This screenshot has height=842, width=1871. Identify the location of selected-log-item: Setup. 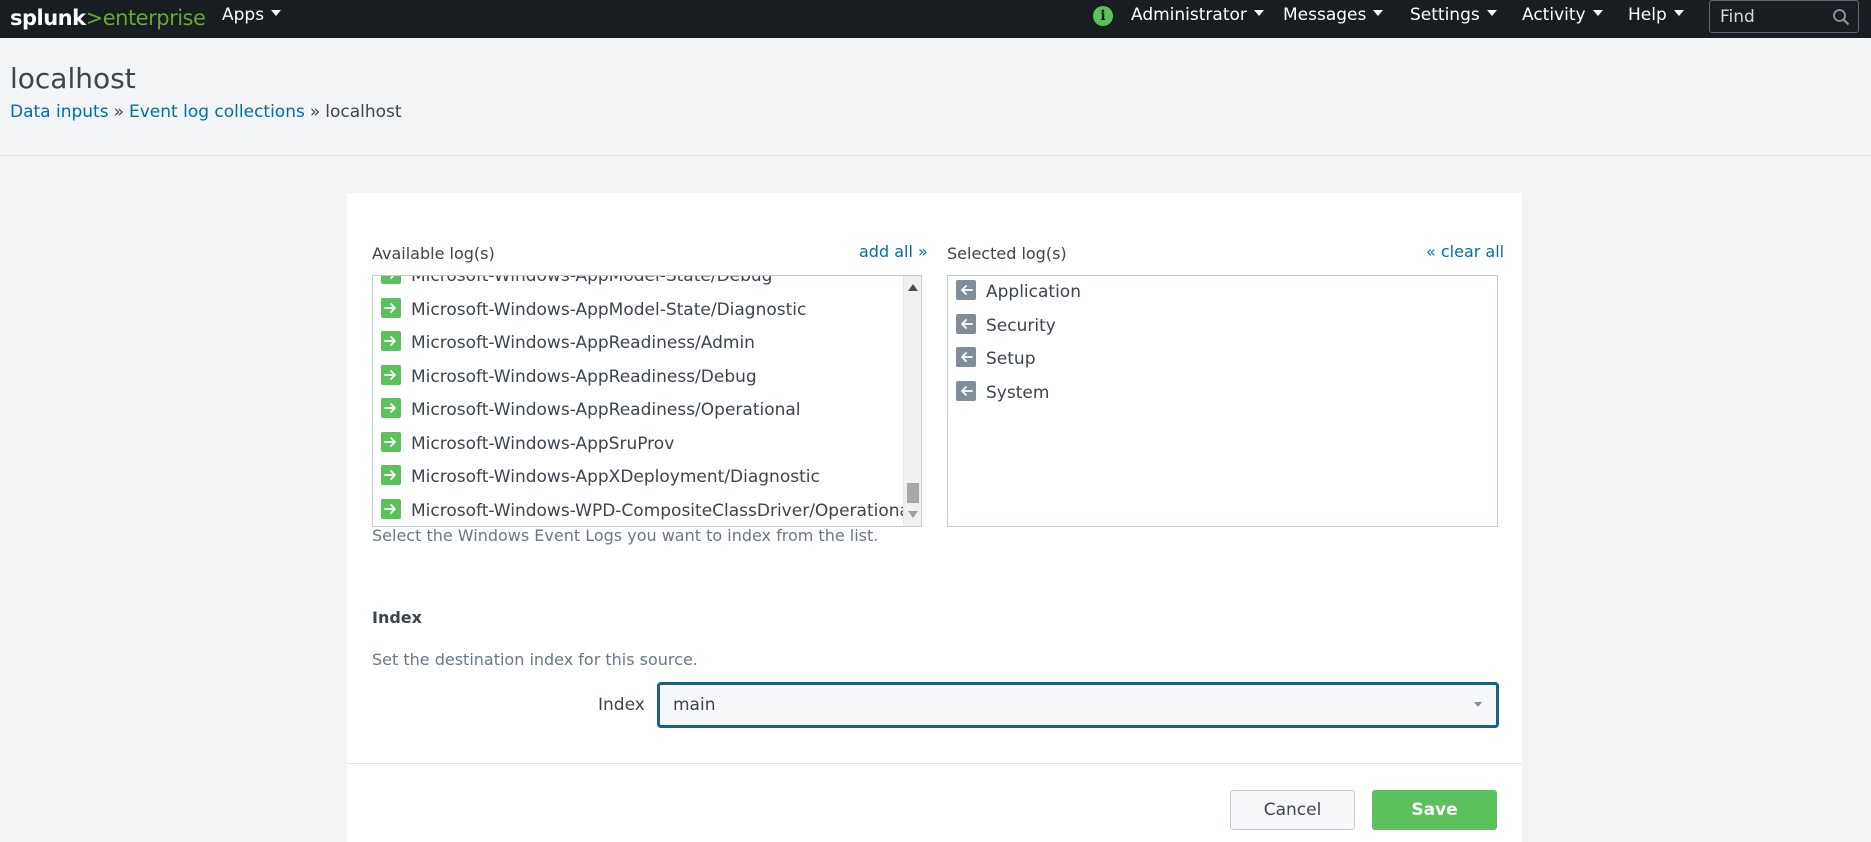
(995, 359).